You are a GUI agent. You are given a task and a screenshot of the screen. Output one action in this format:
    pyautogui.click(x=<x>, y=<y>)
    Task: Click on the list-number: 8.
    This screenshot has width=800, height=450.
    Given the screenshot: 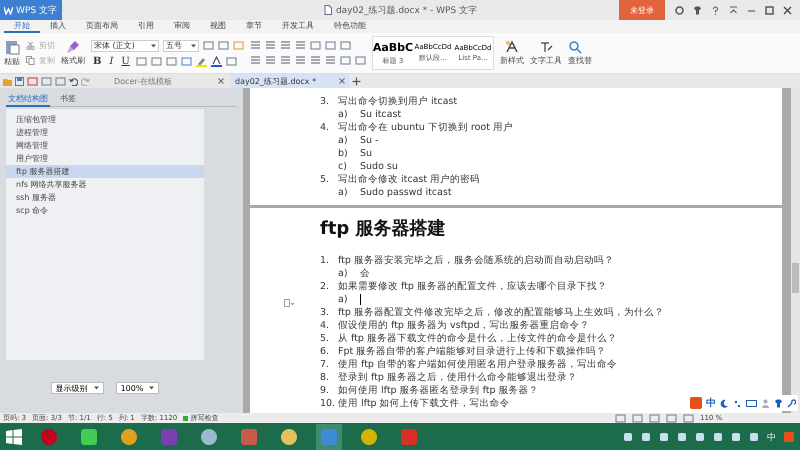 What is the action you would take?
    pyautogui.click(x=325, y=377)
    